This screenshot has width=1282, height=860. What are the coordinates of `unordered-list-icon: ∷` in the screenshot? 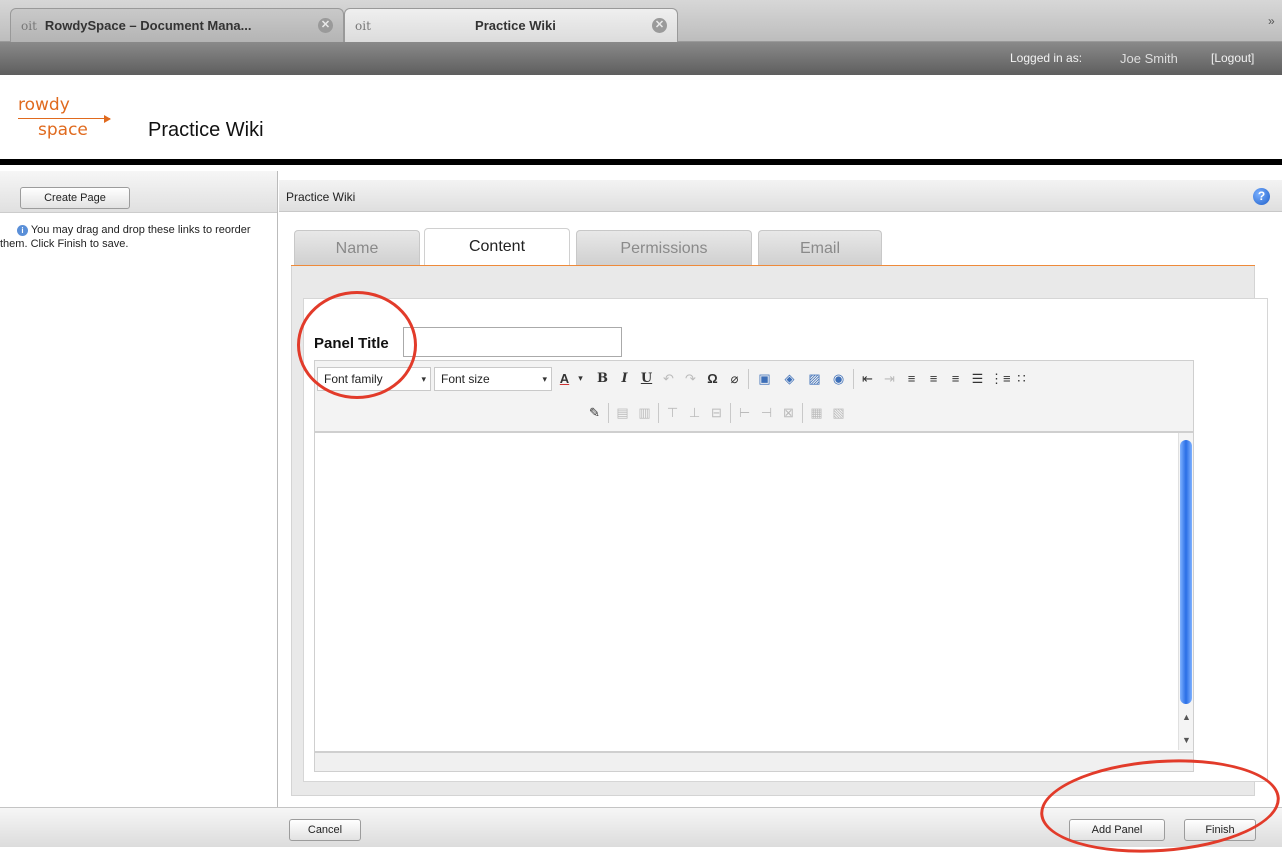 It's located at (1021, 378).